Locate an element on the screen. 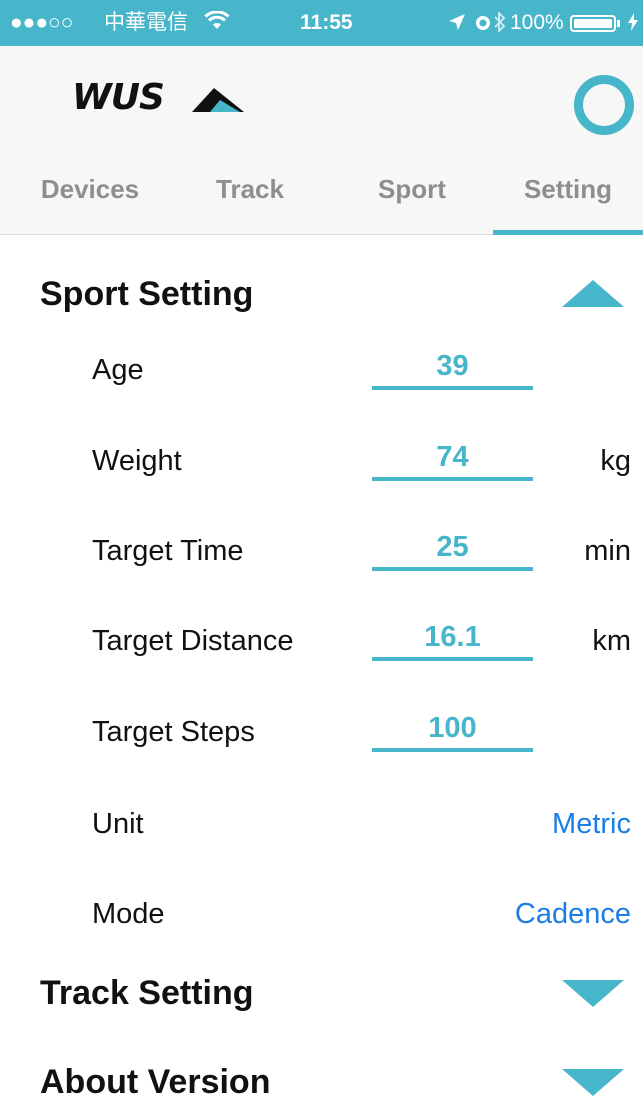 Image resolution: width=643 pixels, height=1100 pixels. unit-row: Unit Metric is located at coordinates (321, 824).